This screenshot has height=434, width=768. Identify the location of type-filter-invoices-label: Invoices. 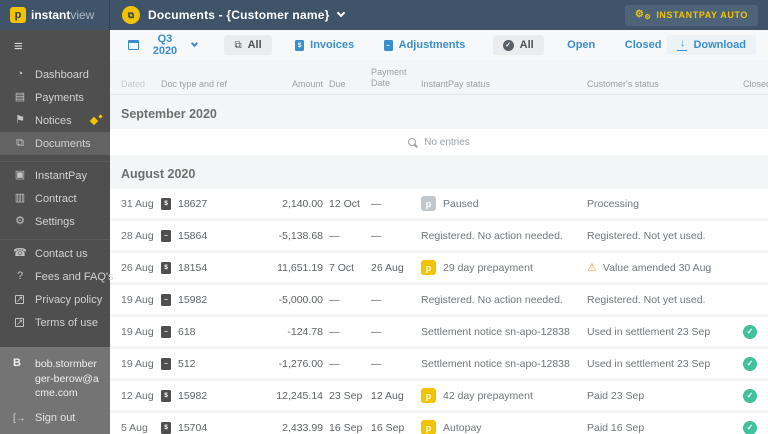
(332, 45).